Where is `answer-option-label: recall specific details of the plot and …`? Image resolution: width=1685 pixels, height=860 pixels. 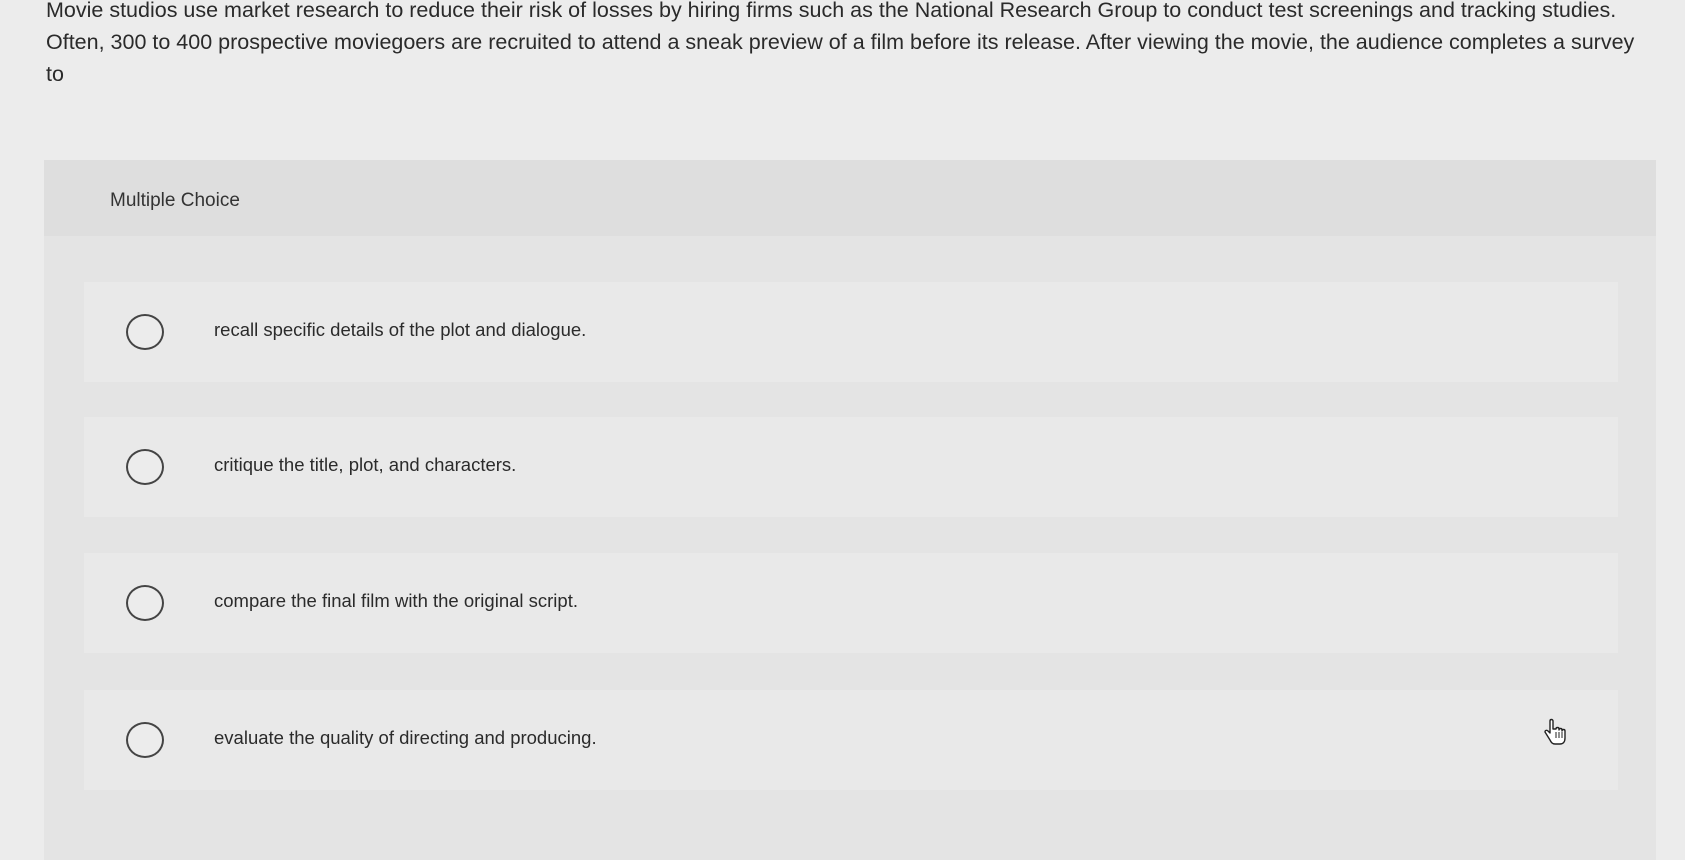 answer-option-label: recall specific details of the plot and … is located at coordinates (400, 329).